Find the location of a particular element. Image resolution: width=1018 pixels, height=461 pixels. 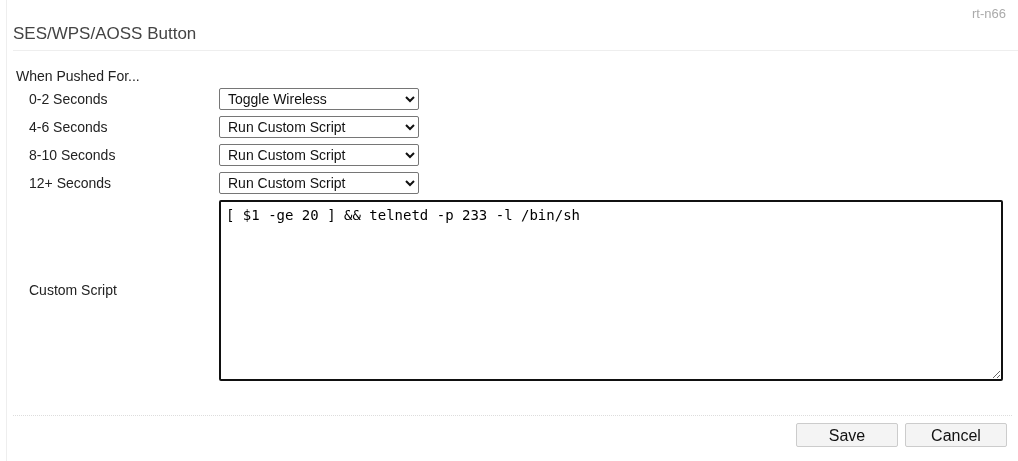

custom-script-label: Custom Script is located at coordinates (73, 290).